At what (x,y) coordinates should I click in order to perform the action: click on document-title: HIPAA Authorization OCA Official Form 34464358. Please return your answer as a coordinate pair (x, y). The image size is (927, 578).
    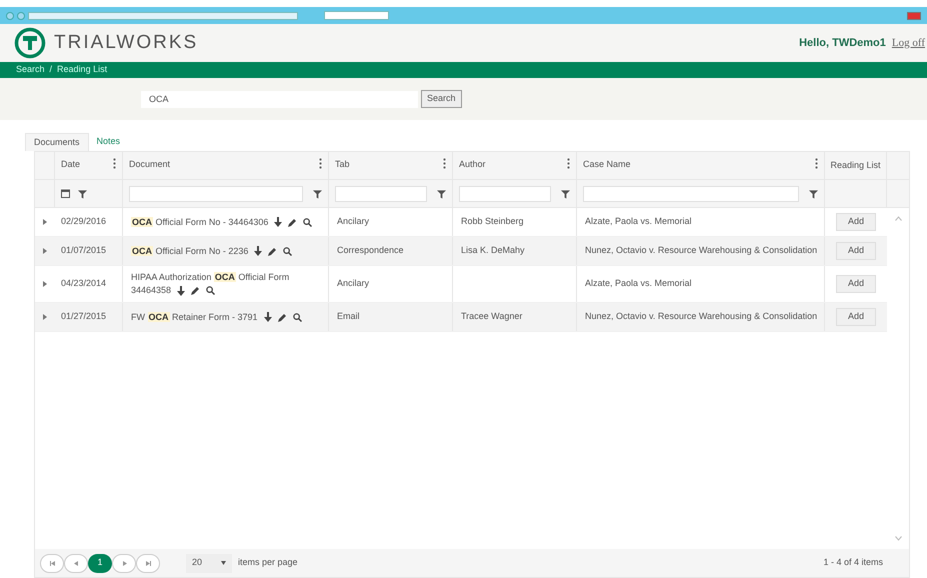
    Looking at the image, I should click on (210, 284).